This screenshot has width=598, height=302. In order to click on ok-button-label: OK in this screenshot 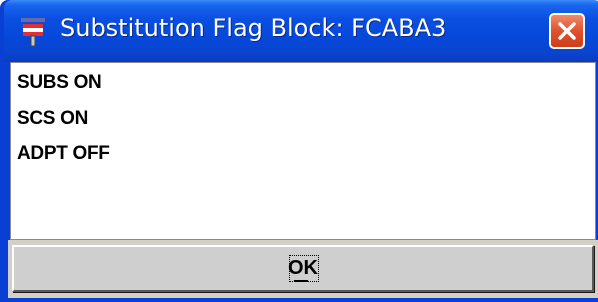, I will do `click(303, 268)`.